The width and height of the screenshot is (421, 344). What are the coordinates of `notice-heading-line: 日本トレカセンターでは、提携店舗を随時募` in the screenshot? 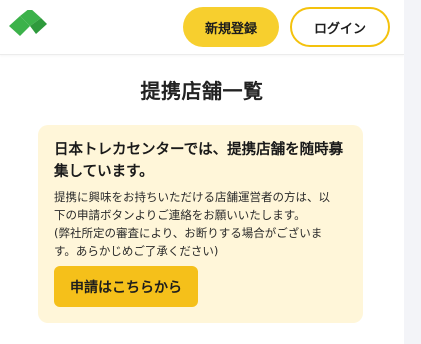 It's located at (199, 150).